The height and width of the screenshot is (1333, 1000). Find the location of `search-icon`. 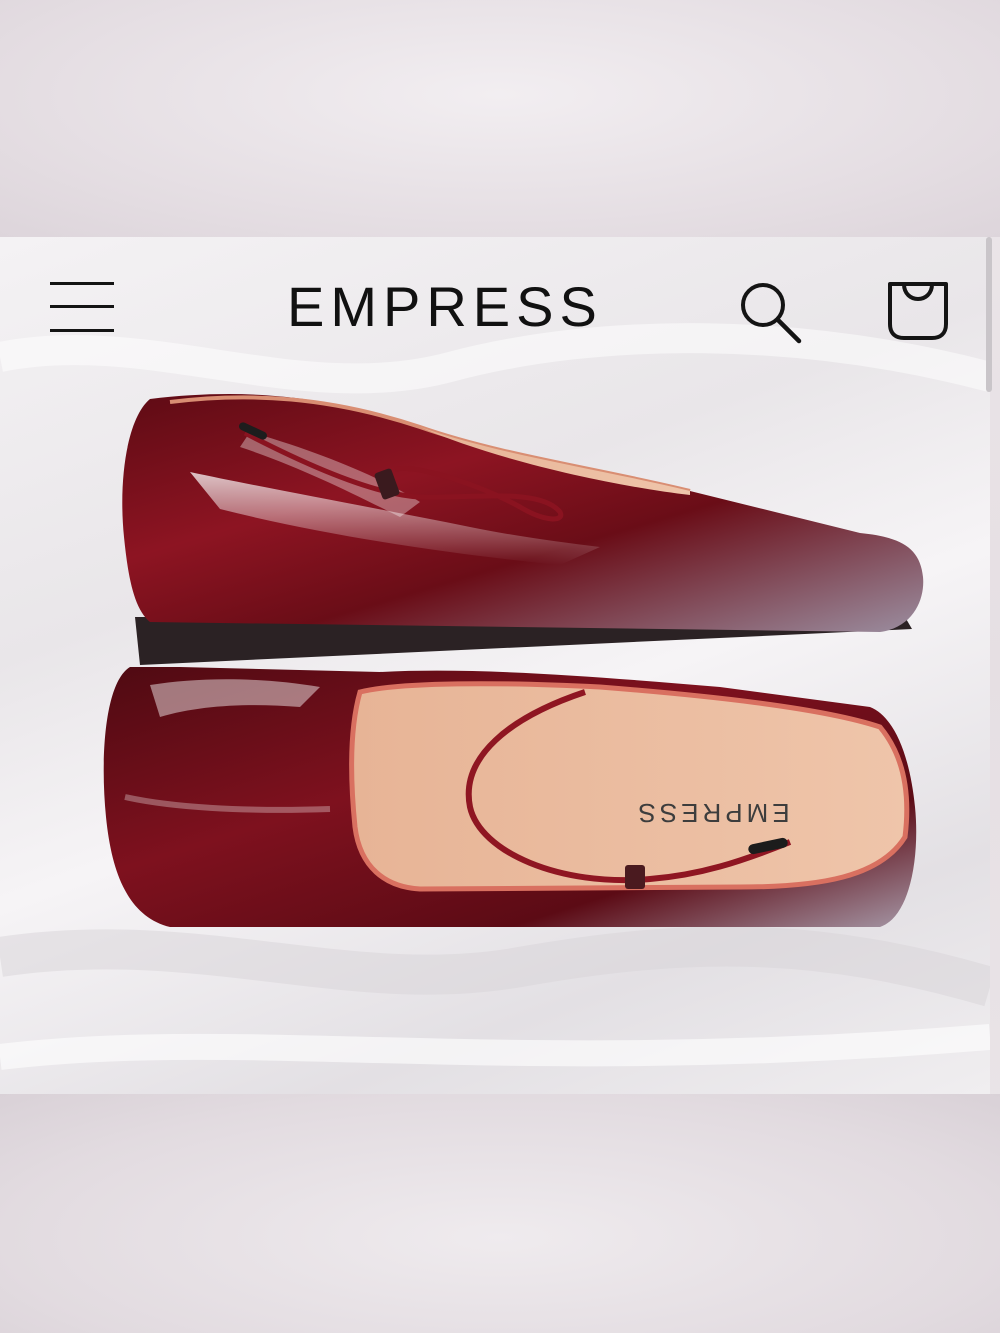

search-icon is located at coordinates (771, 313).